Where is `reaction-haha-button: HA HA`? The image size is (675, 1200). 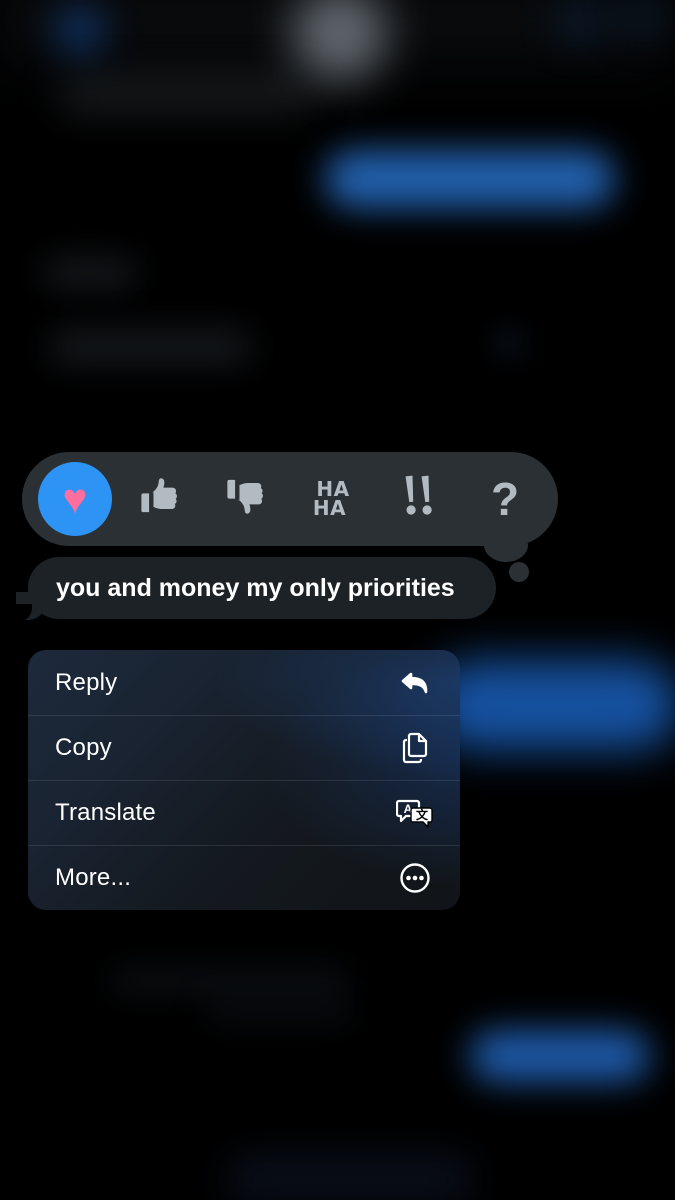 reaction-haha-button: HA HA is located at coordinates (333, 499).